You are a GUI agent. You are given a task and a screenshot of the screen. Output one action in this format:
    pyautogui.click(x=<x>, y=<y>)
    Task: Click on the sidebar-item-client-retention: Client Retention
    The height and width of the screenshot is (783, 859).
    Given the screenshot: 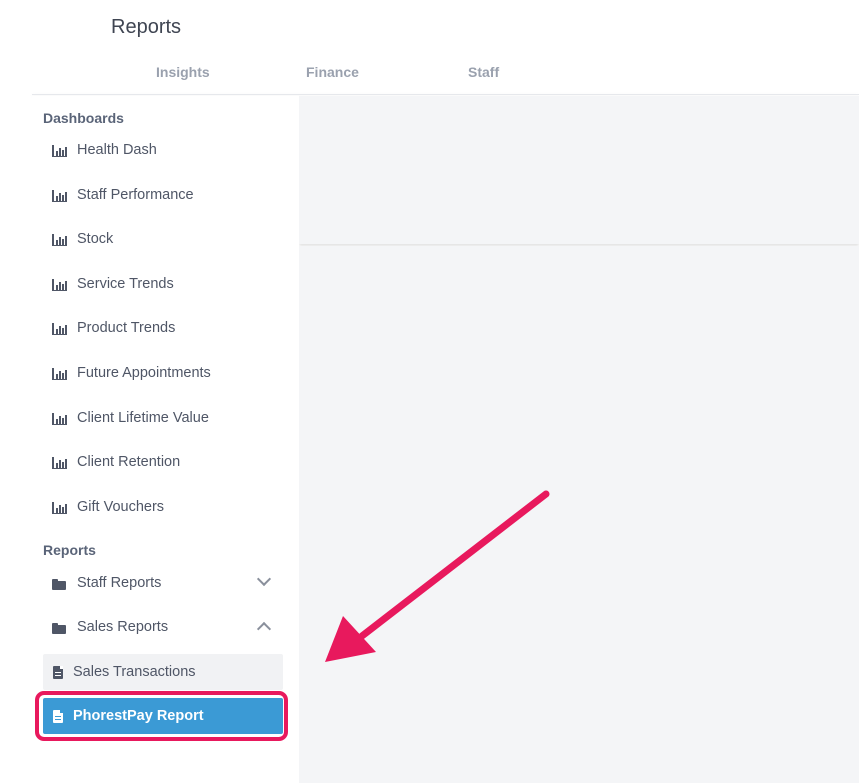 What is the action you would take?
    pyautogui.click(x=163, y=462)
    